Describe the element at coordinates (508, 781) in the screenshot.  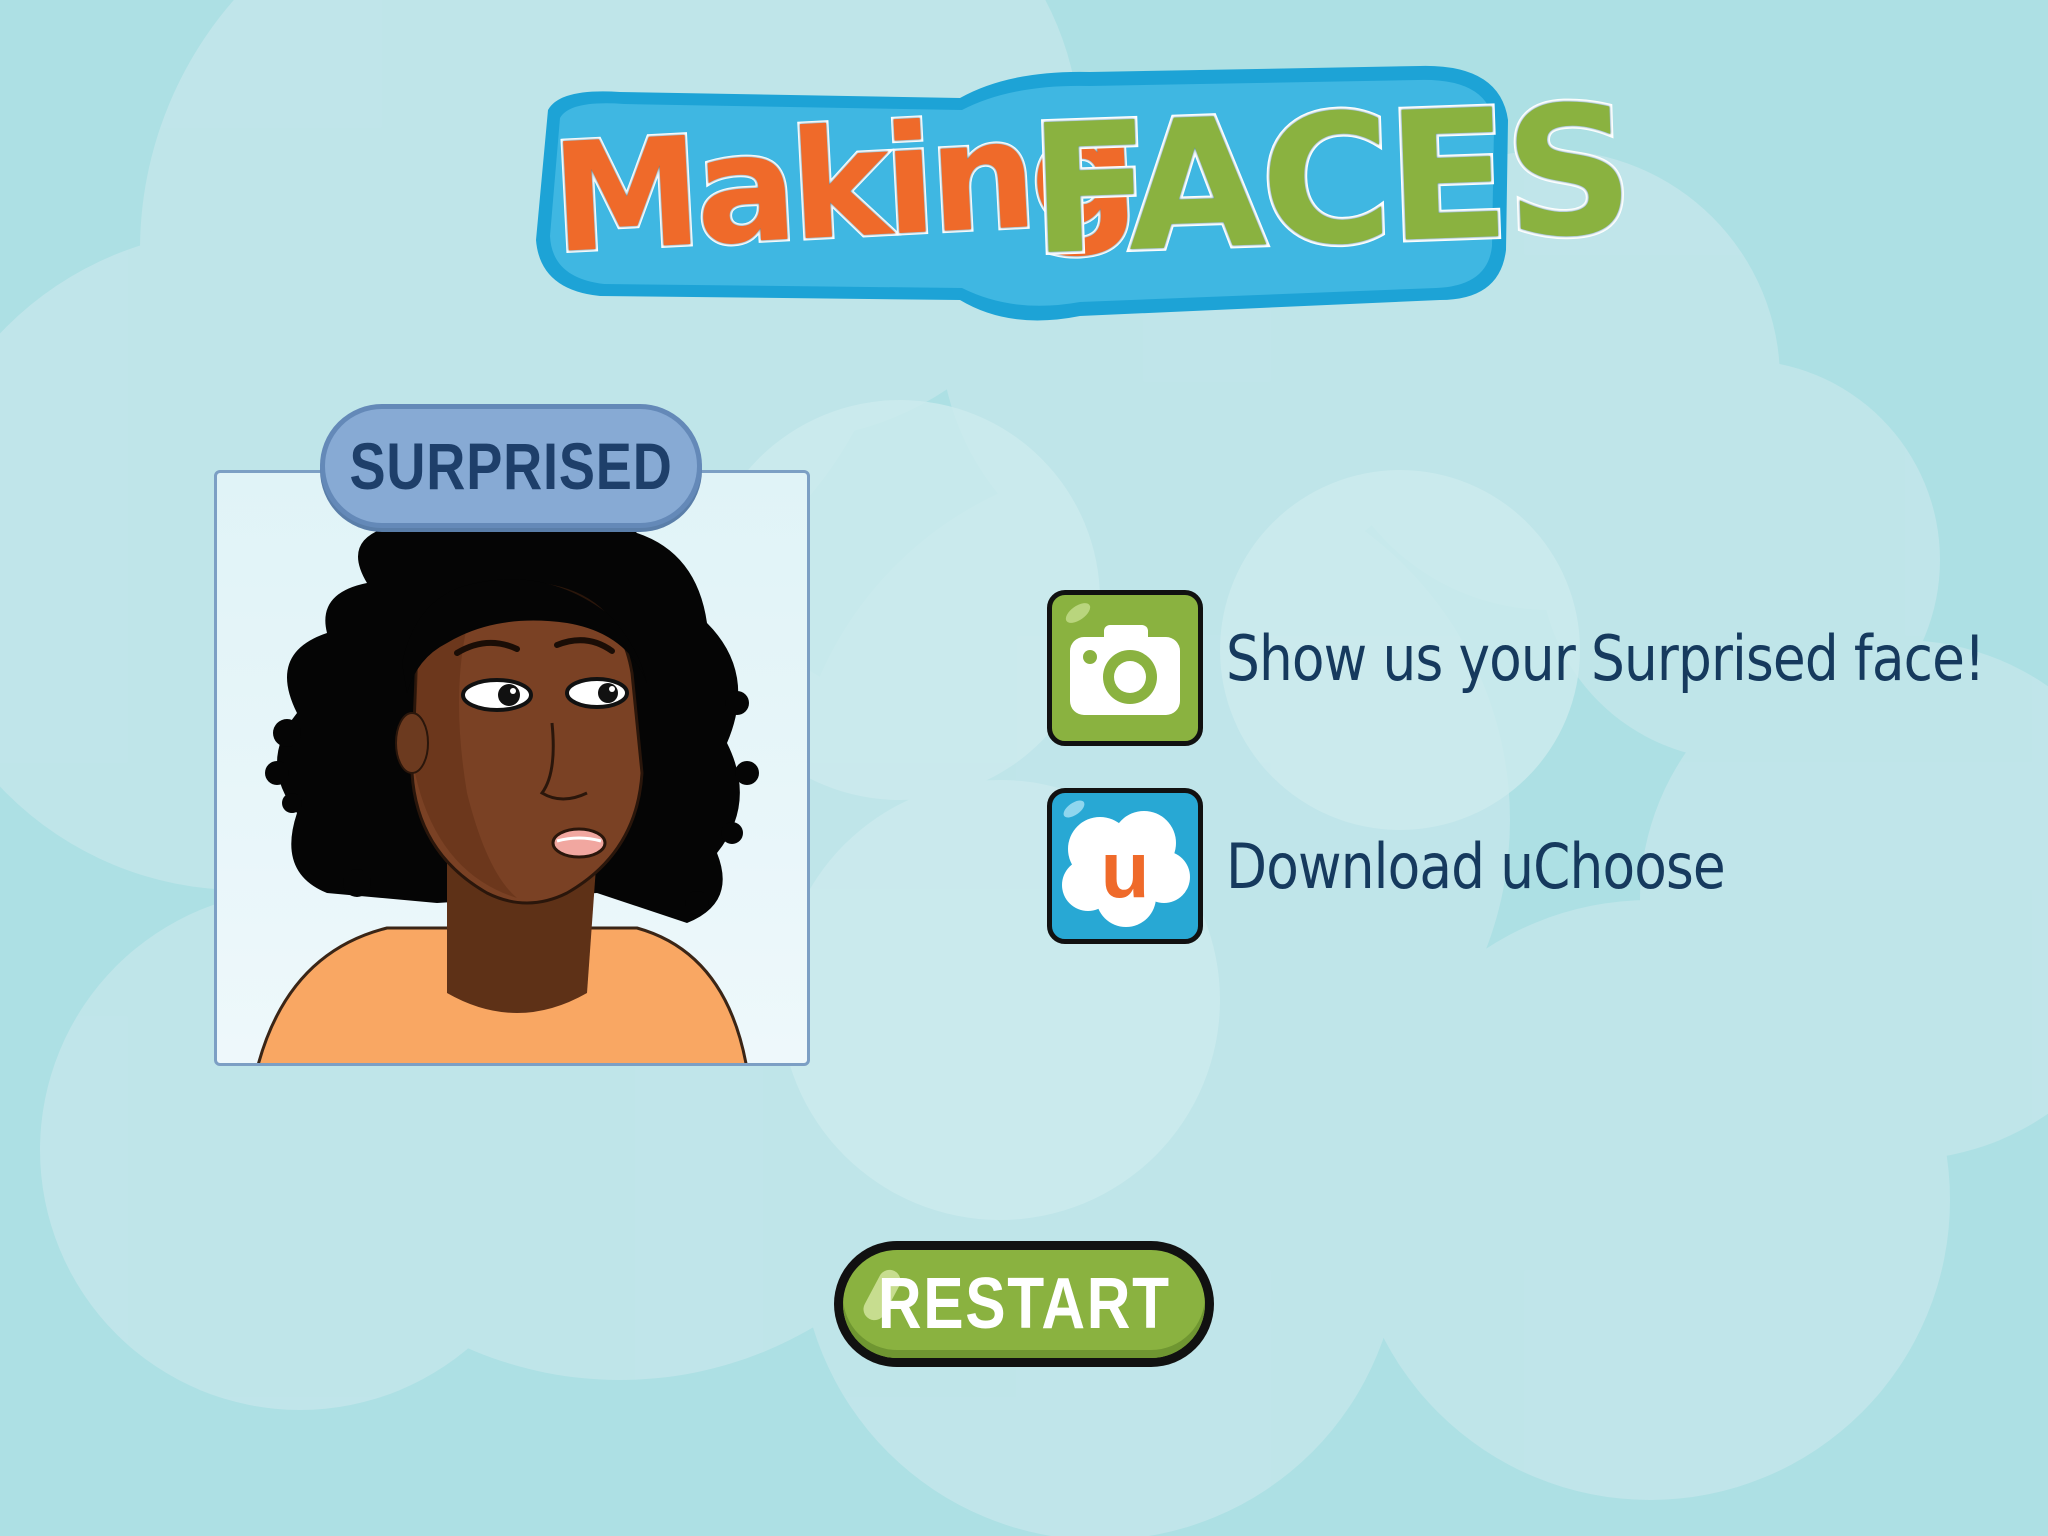
I see `surprised-woman-illustration` at that location.